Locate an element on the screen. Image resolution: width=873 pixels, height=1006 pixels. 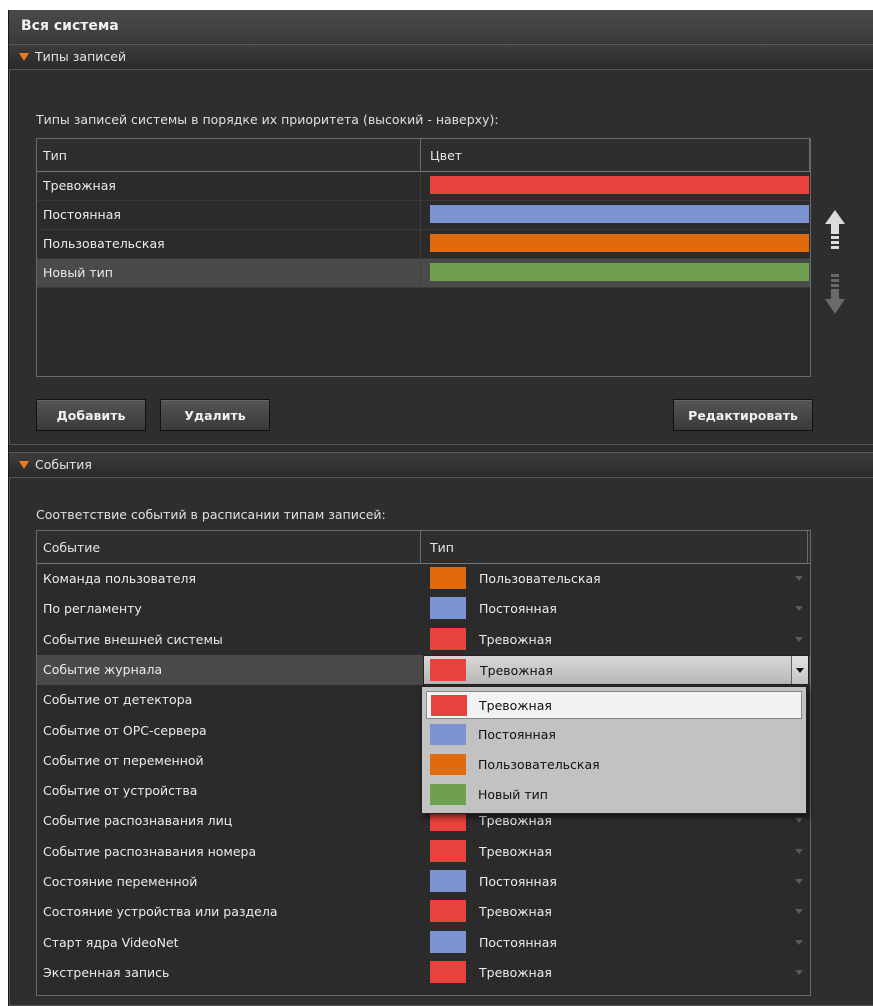
event-name: Событие от переменной is located at coordinates (123, 760).